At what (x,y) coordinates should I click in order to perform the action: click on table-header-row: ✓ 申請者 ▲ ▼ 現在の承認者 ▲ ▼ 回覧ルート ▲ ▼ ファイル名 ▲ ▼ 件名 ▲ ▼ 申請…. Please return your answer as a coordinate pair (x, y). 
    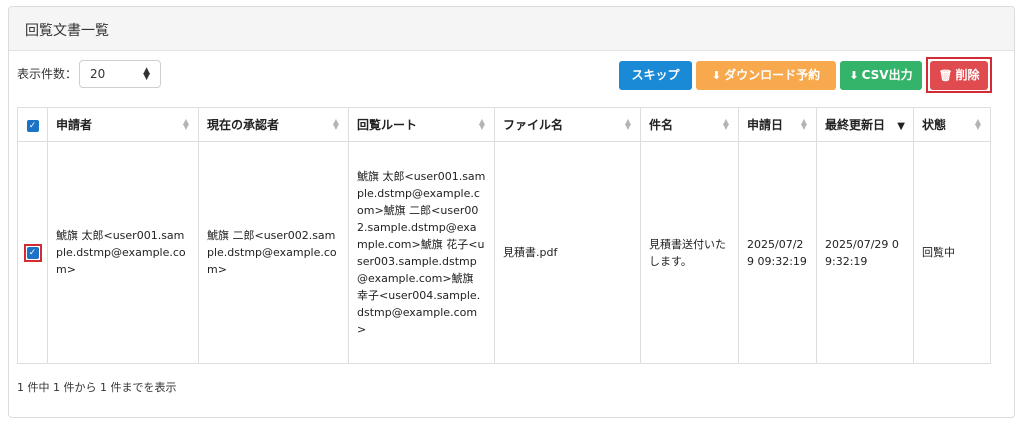
    Looking at the image, I should click on (504, 124).